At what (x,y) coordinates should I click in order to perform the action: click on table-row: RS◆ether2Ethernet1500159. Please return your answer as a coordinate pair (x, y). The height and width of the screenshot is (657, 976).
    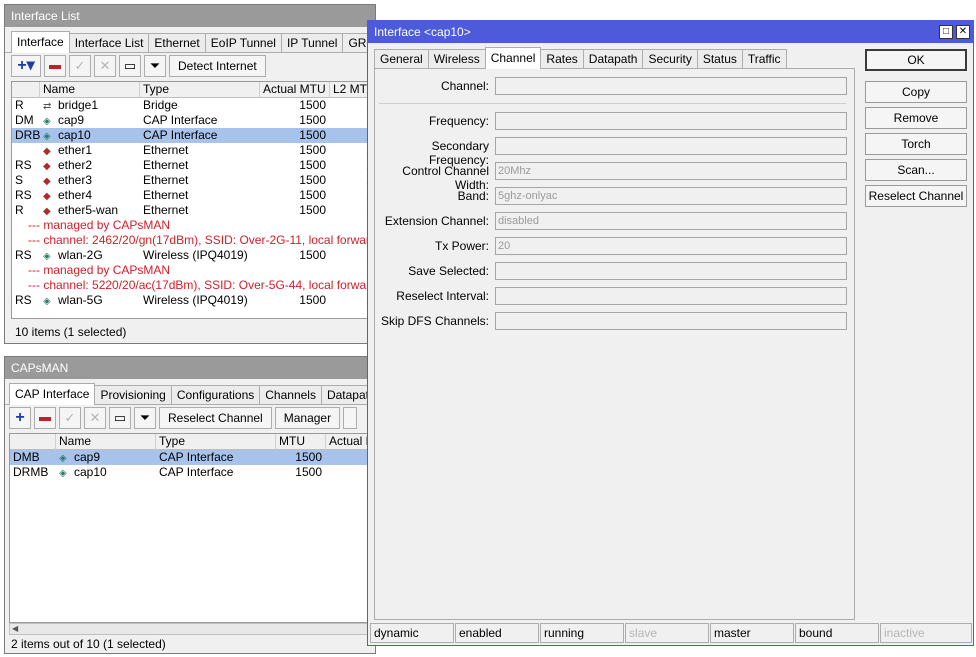
    Looking at the image, I should click on (196, 165).